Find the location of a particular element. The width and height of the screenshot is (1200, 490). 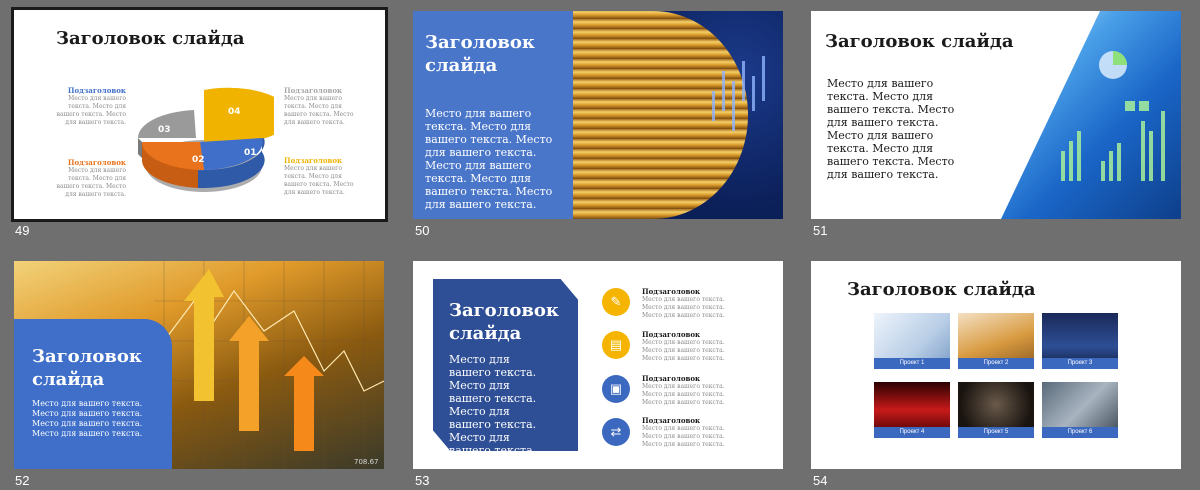

refresh-icon: ⇄ is located at coordinates (616, 432).